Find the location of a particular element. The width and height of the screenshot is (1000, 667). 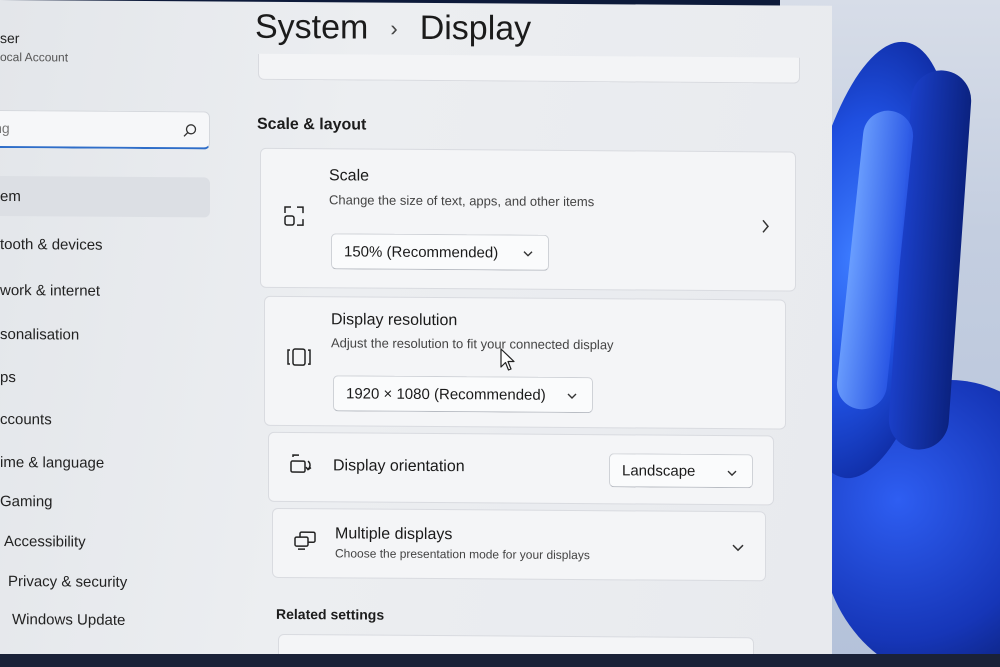

resolution-dropdown: 1920 × 1080 (Recommended) is located at coordinates (463, 394).